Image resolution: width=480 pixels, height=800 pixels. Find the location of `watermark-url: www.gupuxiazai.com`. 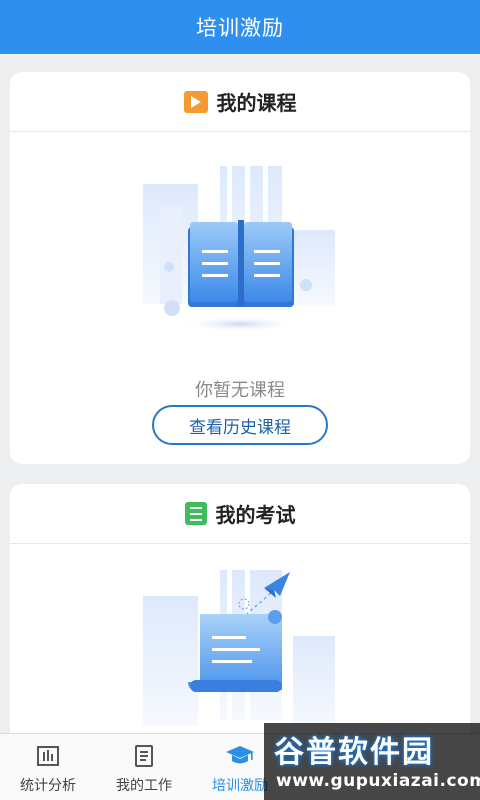

watermark-url: www.gupuxiazai.com is located at coordinates (378, 781).